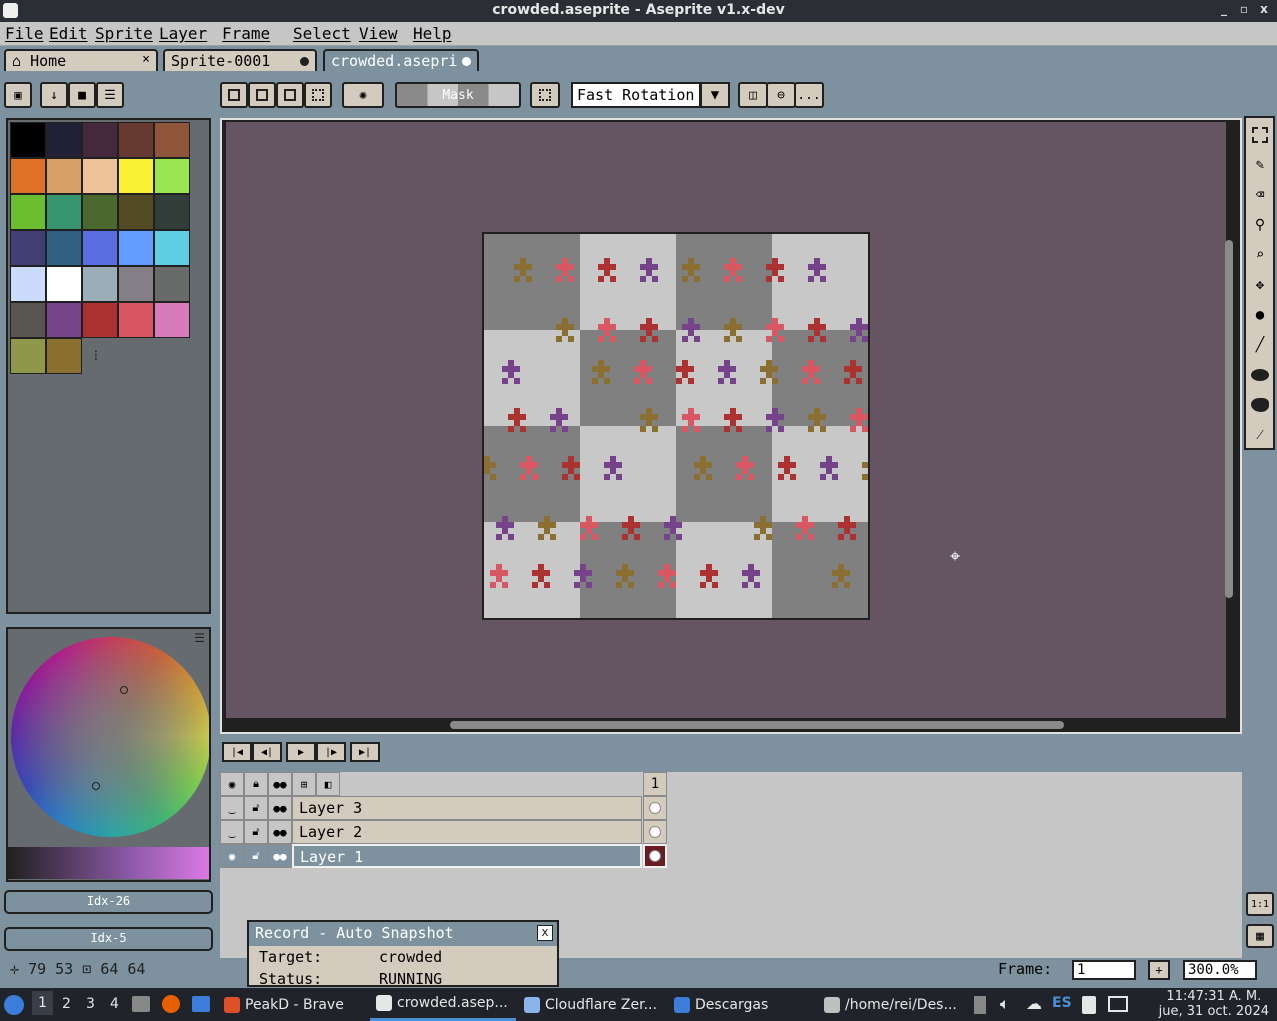  I want to click on wheel-menu-icon: ☰, so click(199, 638).